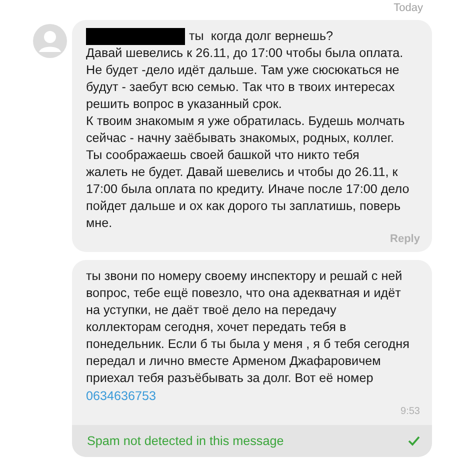 This screenshot has width=463, height=464. Describe the element at coordinates (50, 41) in the screenshot. I see `avatar-icon` at that location.